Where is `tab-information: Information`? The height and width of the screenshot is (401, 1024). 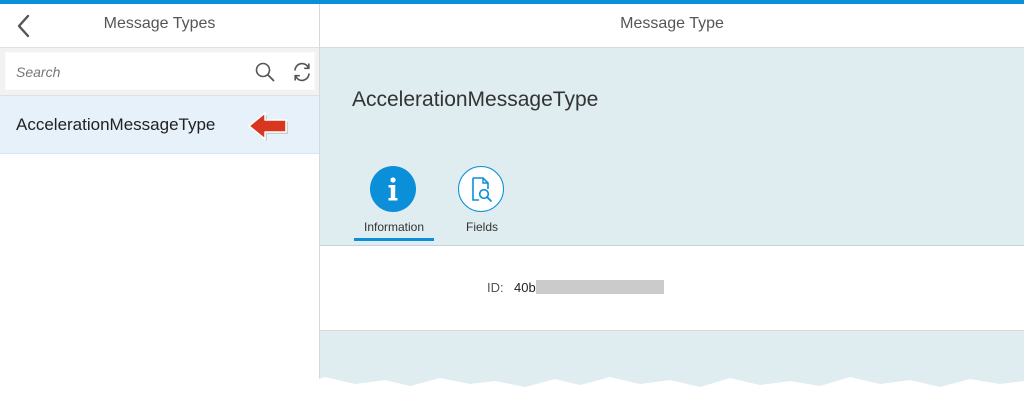 tab-information: Information is located at coordinates (394, 203).